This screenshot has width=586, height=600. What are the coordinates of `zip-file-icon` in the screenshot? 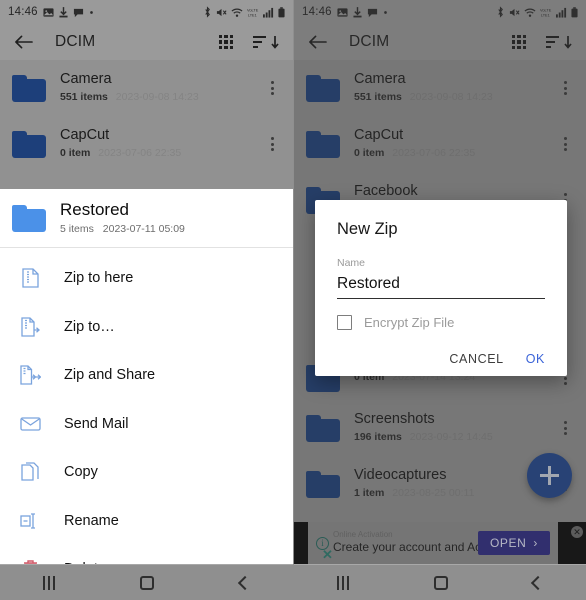 It's located at (30, 278).